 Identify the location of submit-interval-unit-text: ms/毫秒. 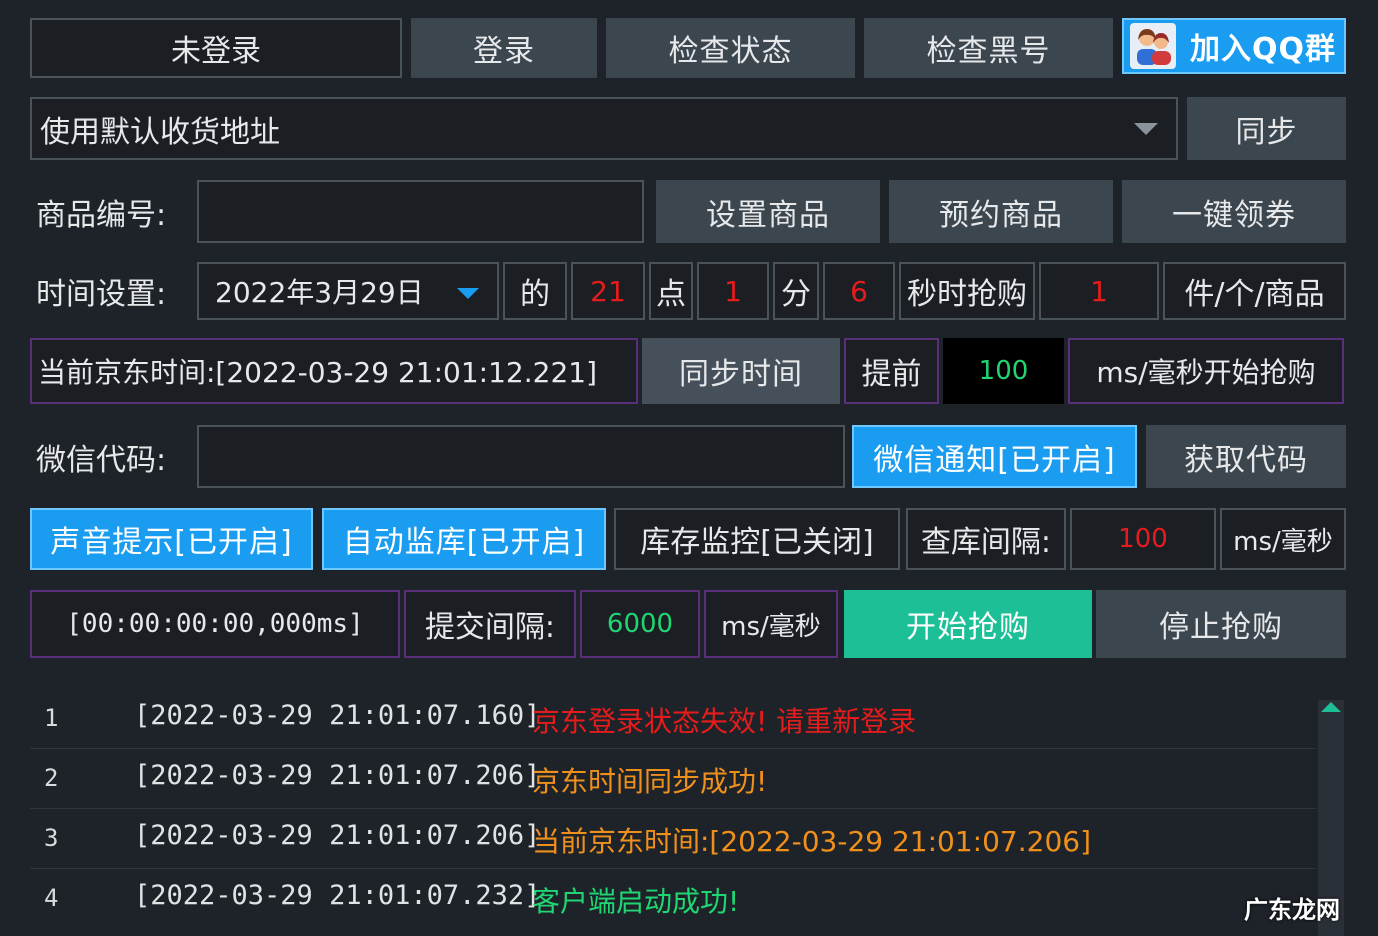
(771, 626).